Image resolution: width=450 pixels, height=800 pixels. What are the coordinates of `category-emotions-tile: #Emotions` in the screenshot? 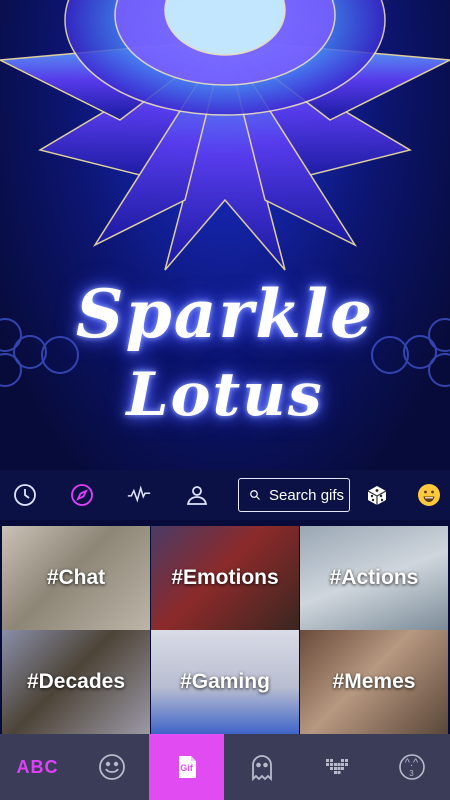 It's located at (225, 578).